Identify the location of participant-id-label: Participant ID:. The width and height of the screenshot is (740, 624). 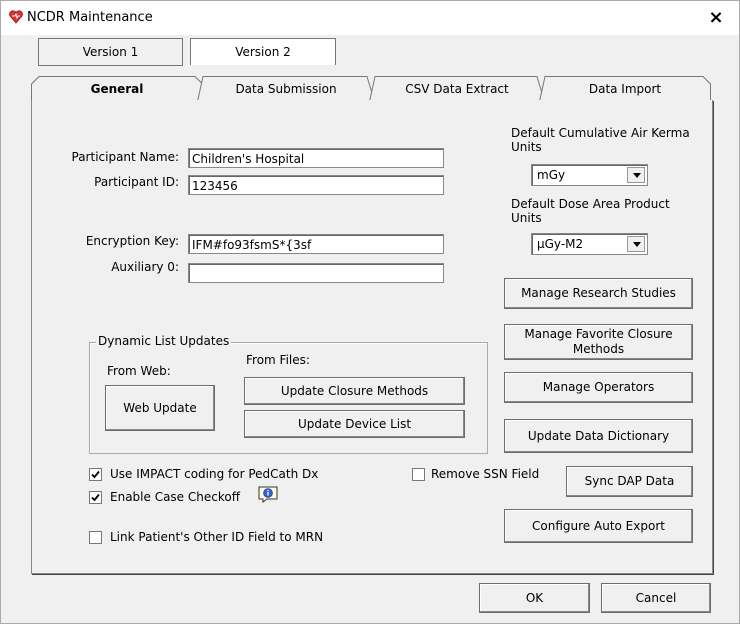
(136, 182).